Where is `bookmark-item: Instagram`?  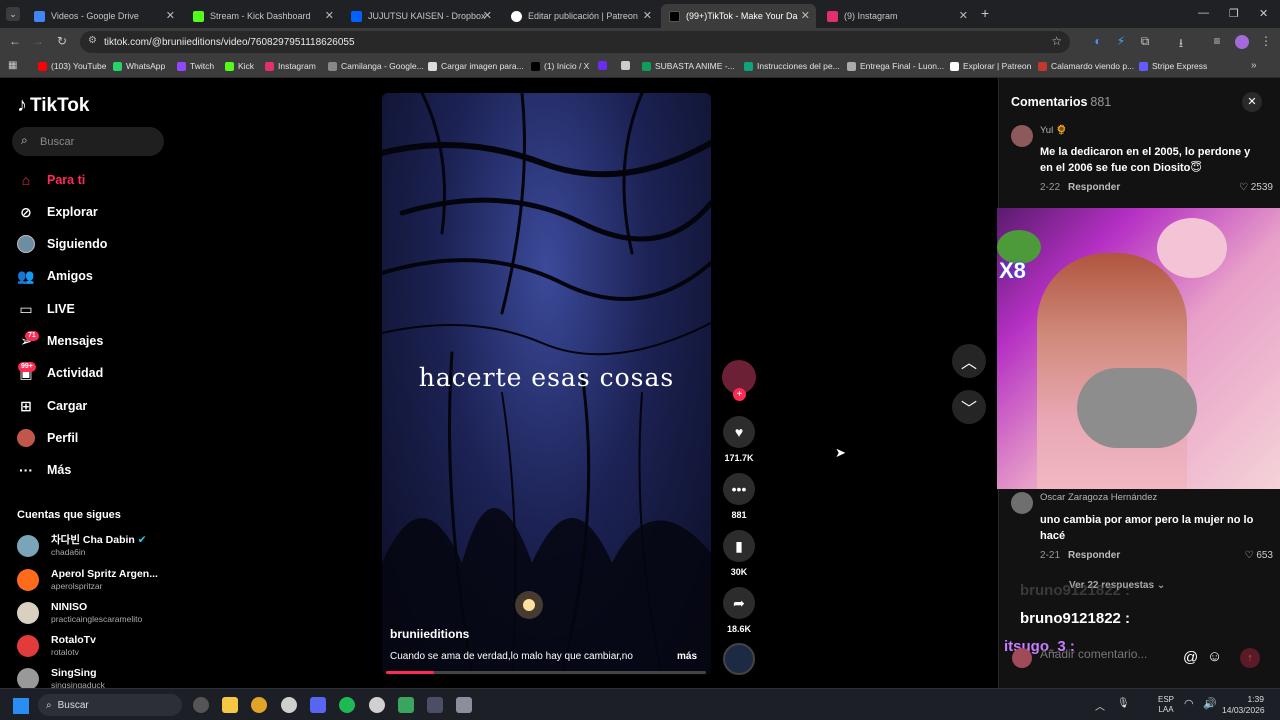 bookmark-item: Instagram is located at coordinates (290, 66).